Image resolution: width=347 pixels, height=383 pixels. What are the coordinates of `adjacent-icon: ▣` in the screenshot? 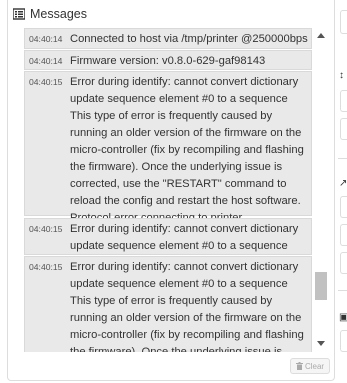 It's located at (343, 317).